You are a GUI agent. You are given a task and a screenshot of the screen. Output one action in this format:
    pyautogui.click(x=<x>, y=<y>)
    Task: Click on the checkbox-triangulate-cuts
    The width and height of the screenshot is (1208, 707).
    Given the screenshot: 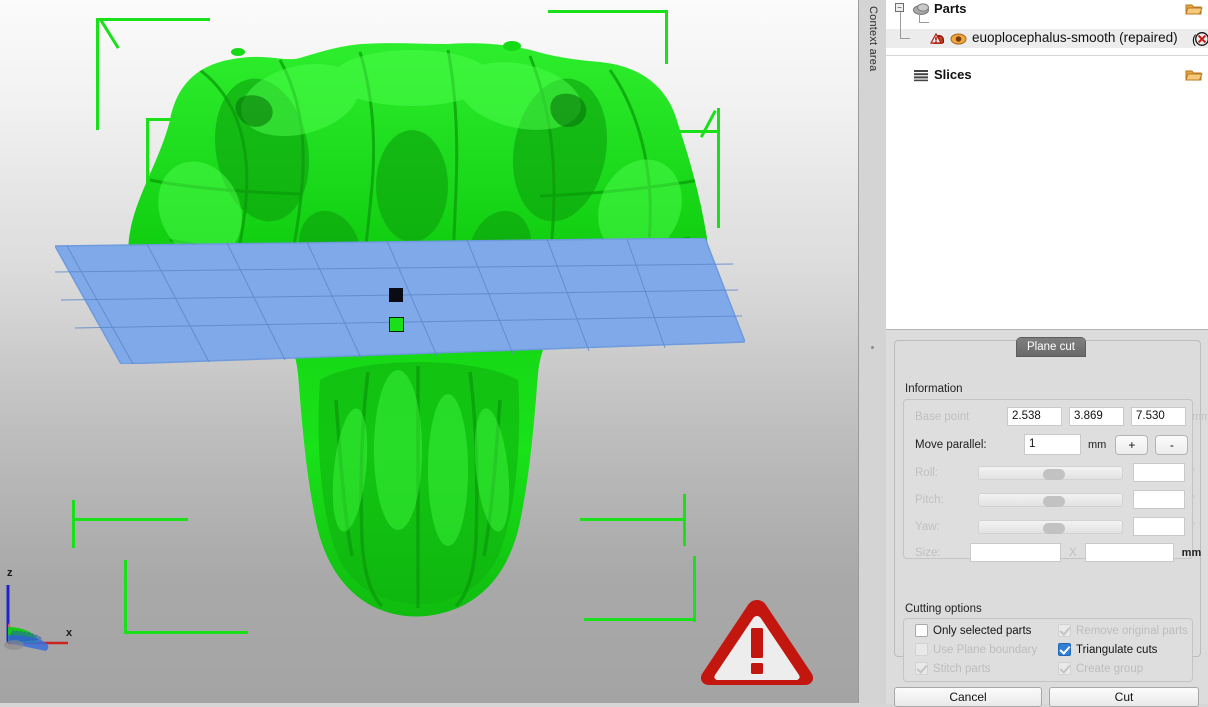 What is the action you would take?
    pyautogui.click(x=1064, y=649)
    